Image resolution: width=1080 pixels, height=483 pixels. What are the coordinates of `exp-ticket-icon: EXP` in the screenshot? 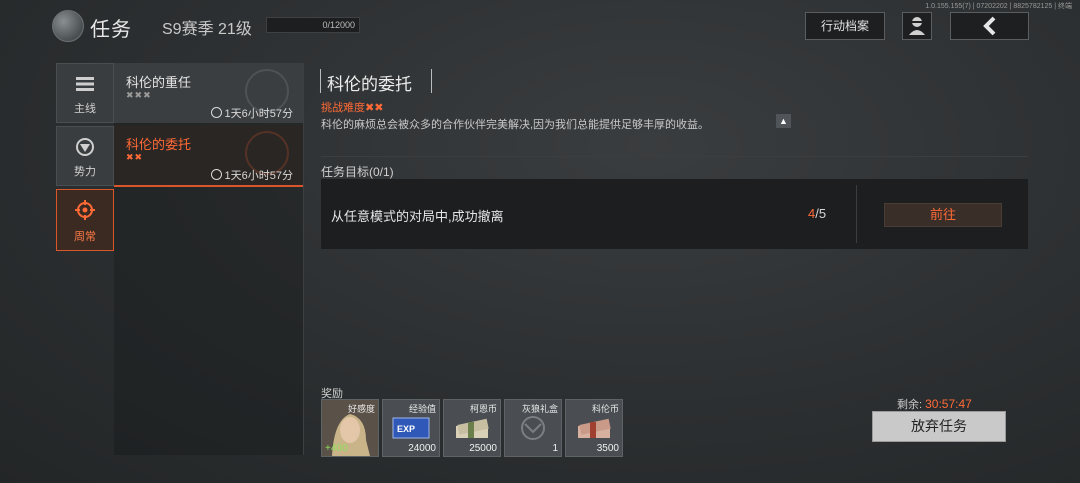 It's located at (411, 428).